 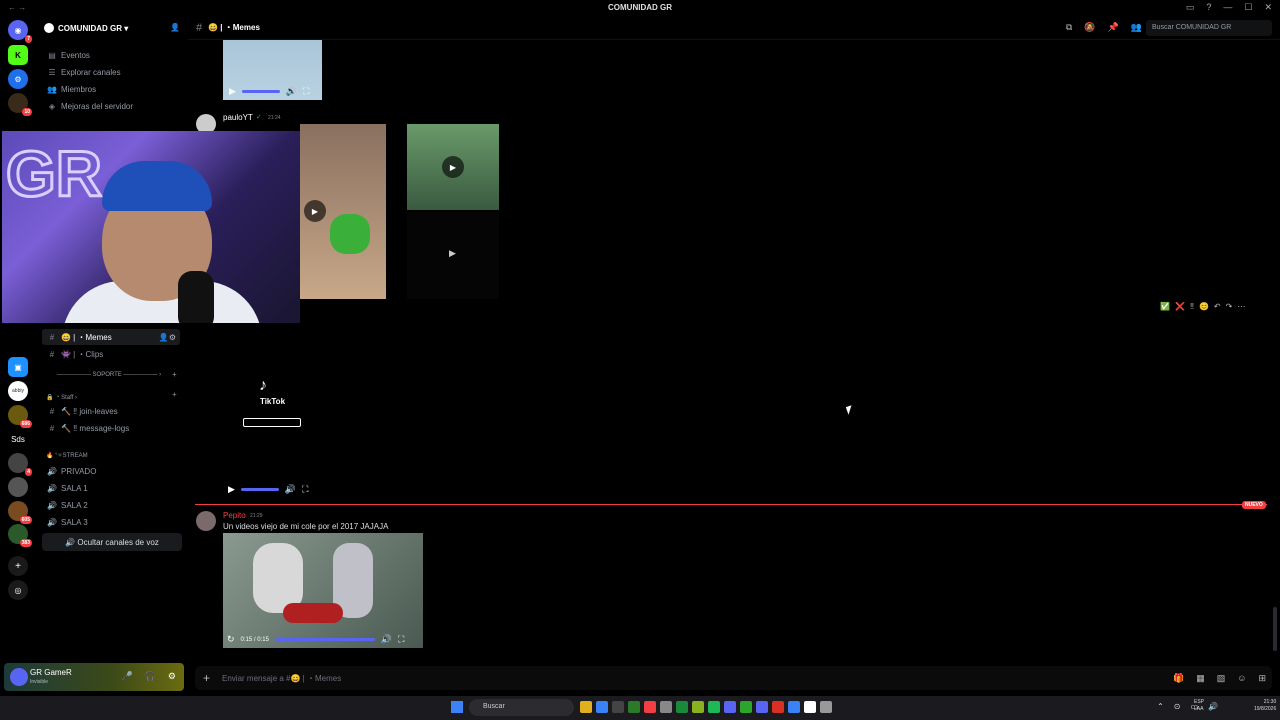 What do you see at coordinates (1069, 27) in the screenshot?
I see `threads-icon: ⧉` at bounding box center [1069, 27].